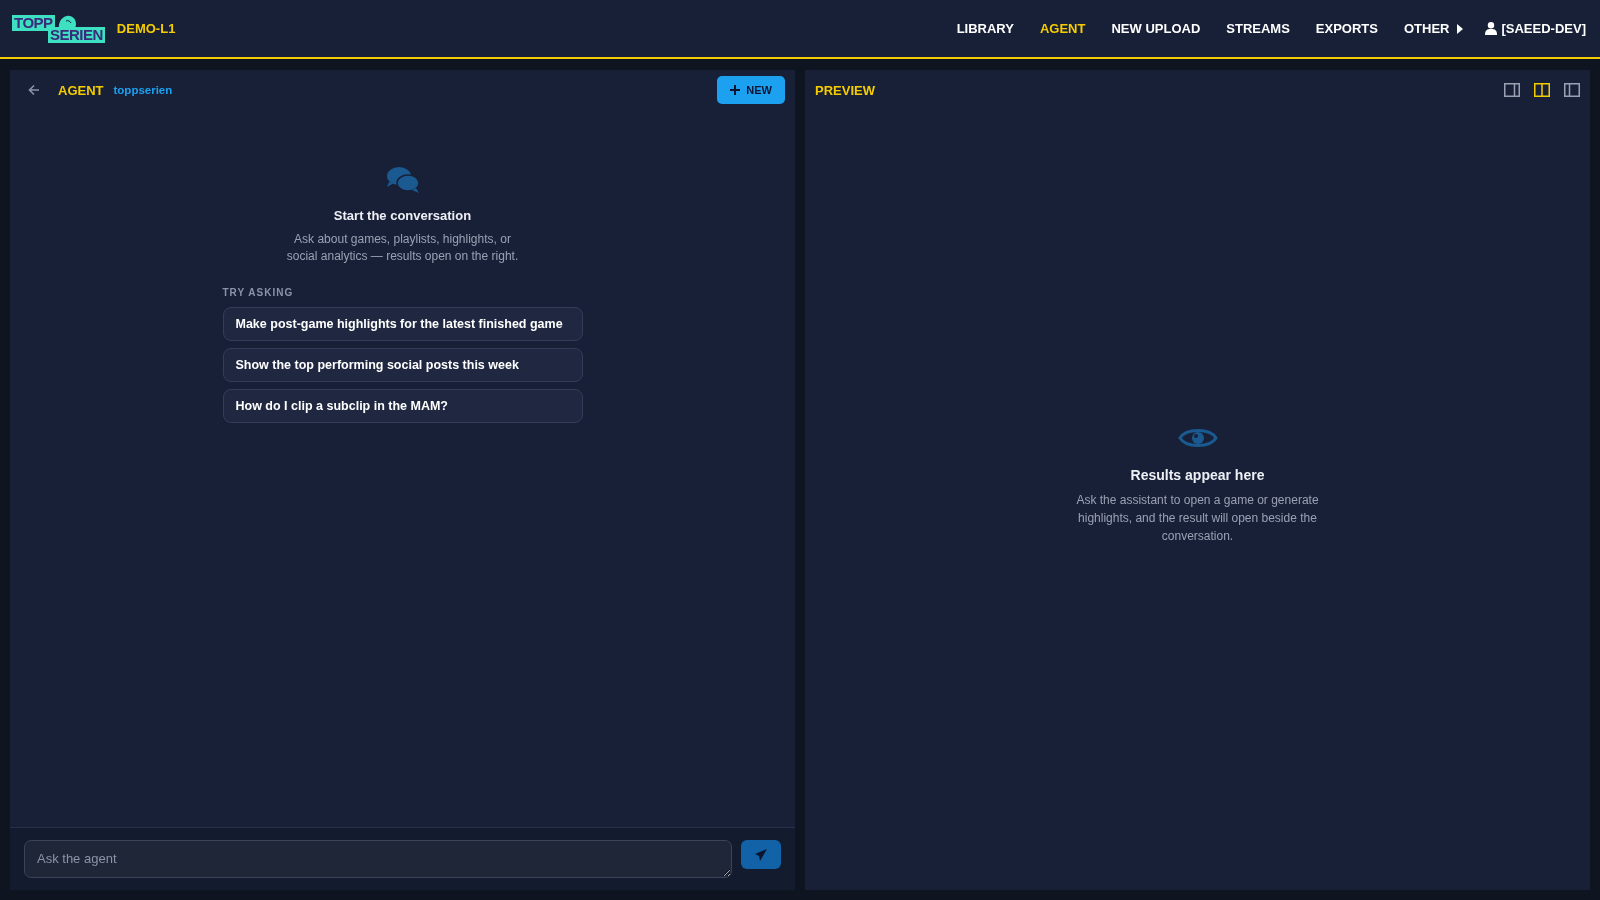 The height and width of the screenshot is (900, 1600). I want to click on nav-link: STREAMS, so click(1258, 28).